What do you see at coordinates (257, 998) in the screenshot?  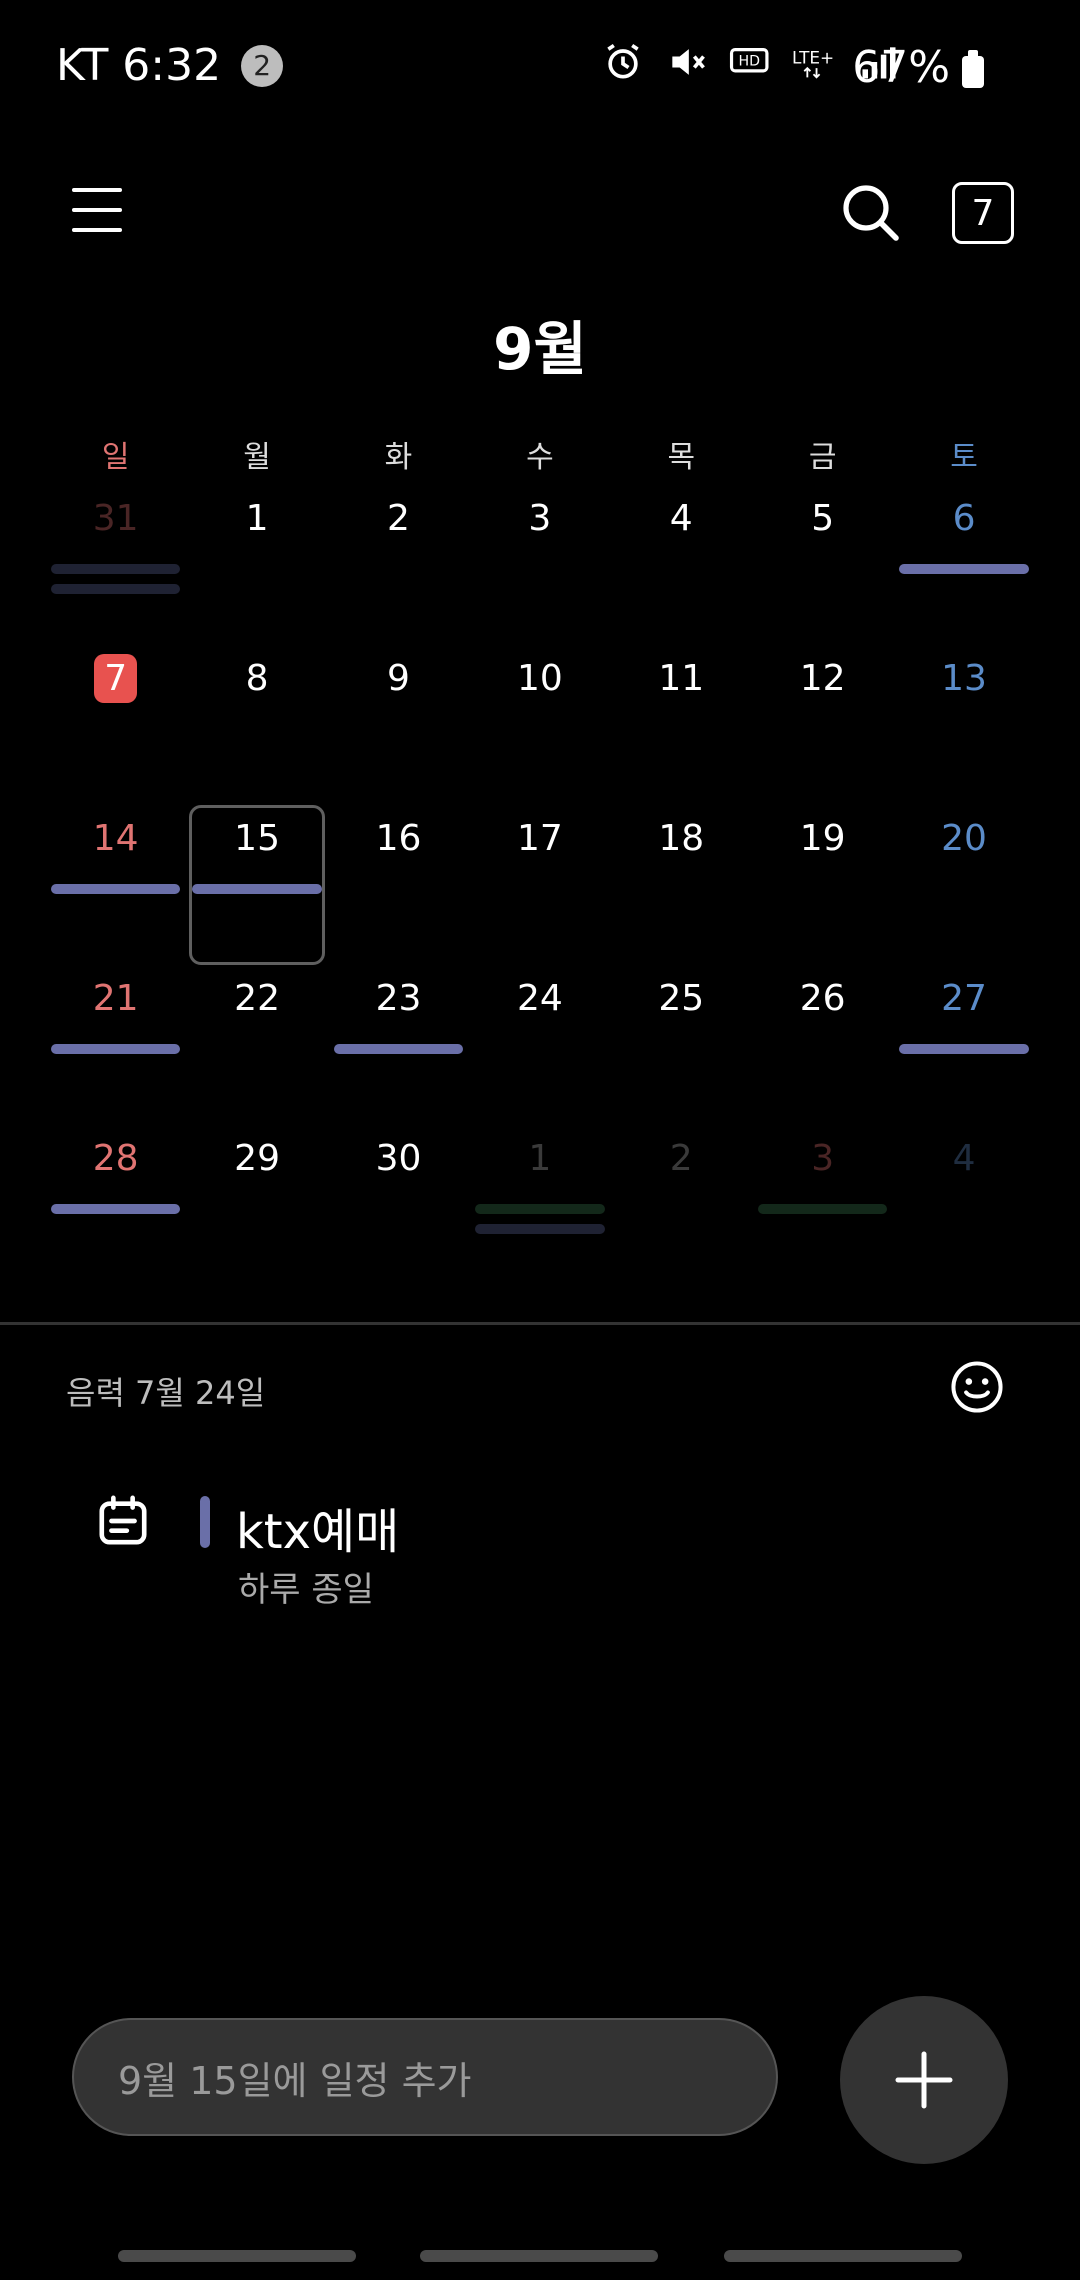 I see `day-number: 22` at bounding box center [257, 998].